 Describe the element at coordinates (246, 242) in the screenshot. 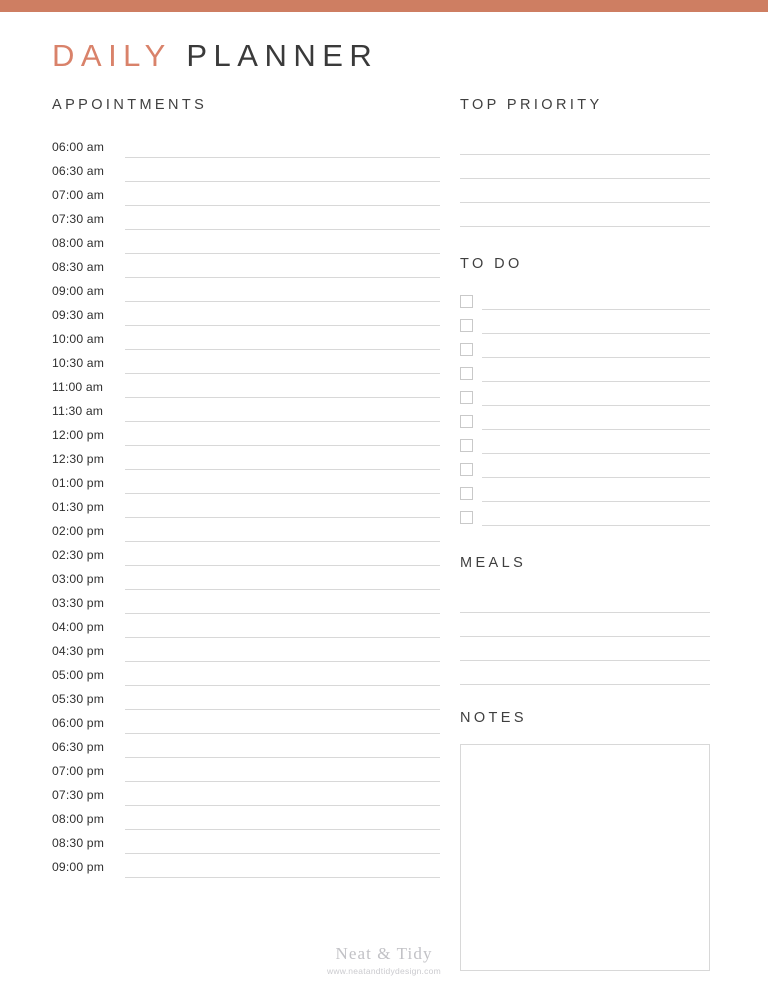

I see `appointment-row: 08:00 am` at that location.